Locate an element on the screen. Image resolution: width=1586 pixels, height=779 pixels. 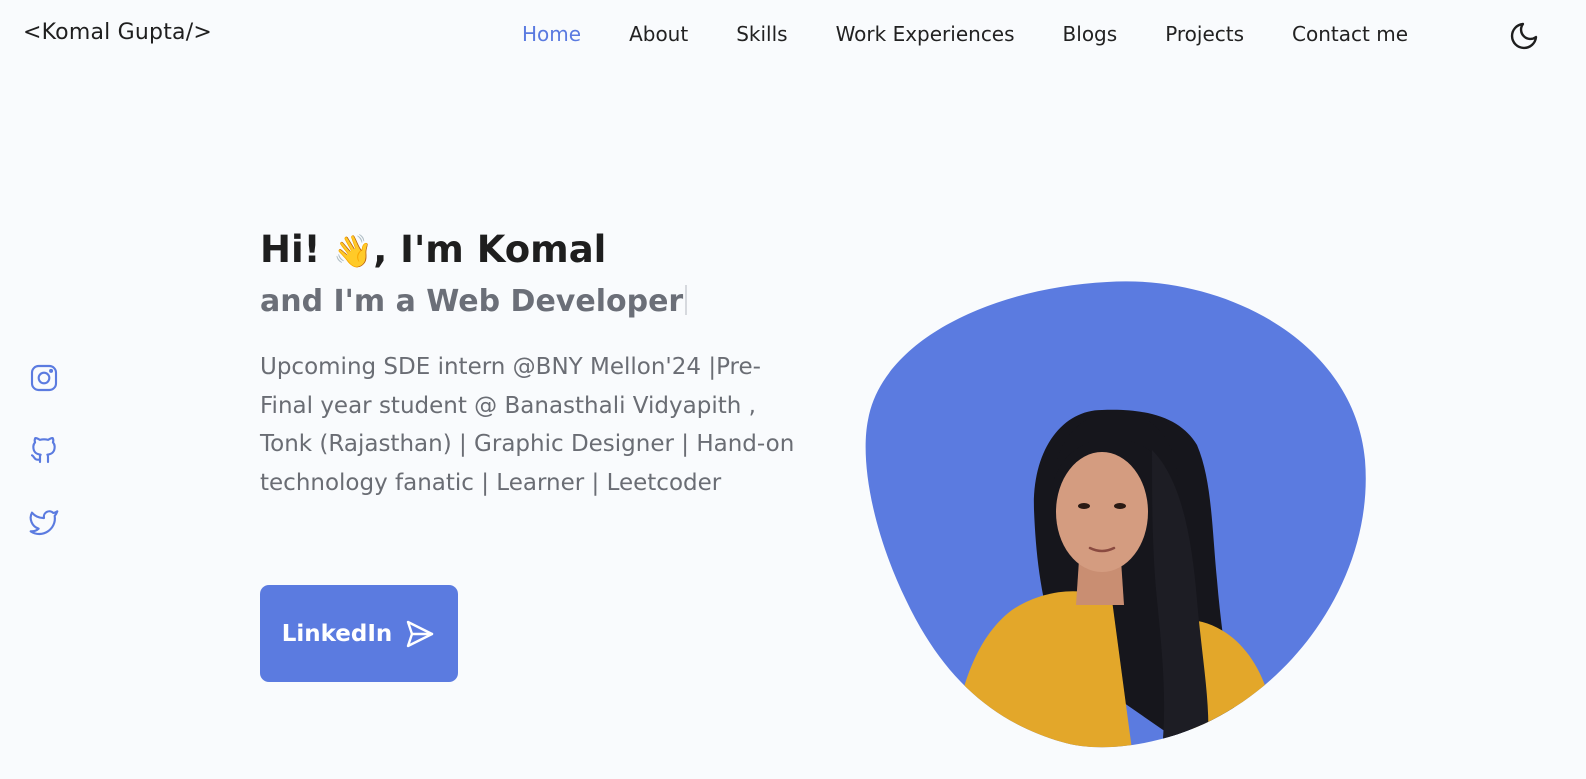
typing-cursor is located at coordinates (686, 300).